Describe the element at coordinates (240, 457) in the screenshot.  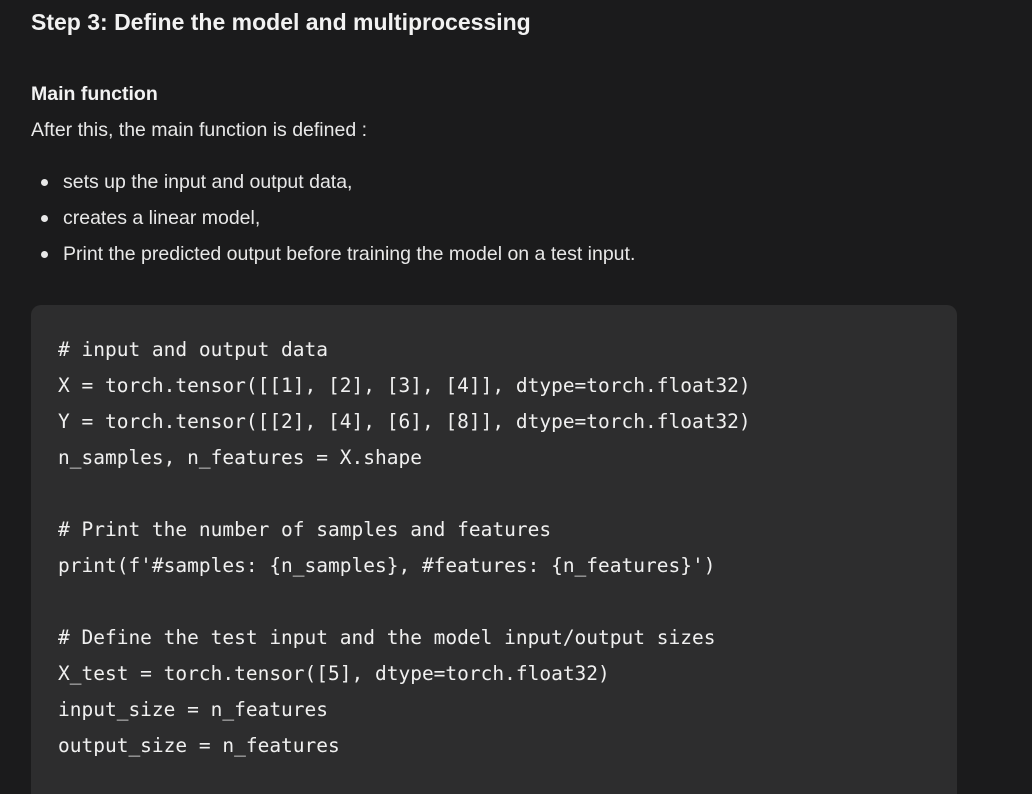
I see `code-line: n_samples, n_features = X.shape` at that location.